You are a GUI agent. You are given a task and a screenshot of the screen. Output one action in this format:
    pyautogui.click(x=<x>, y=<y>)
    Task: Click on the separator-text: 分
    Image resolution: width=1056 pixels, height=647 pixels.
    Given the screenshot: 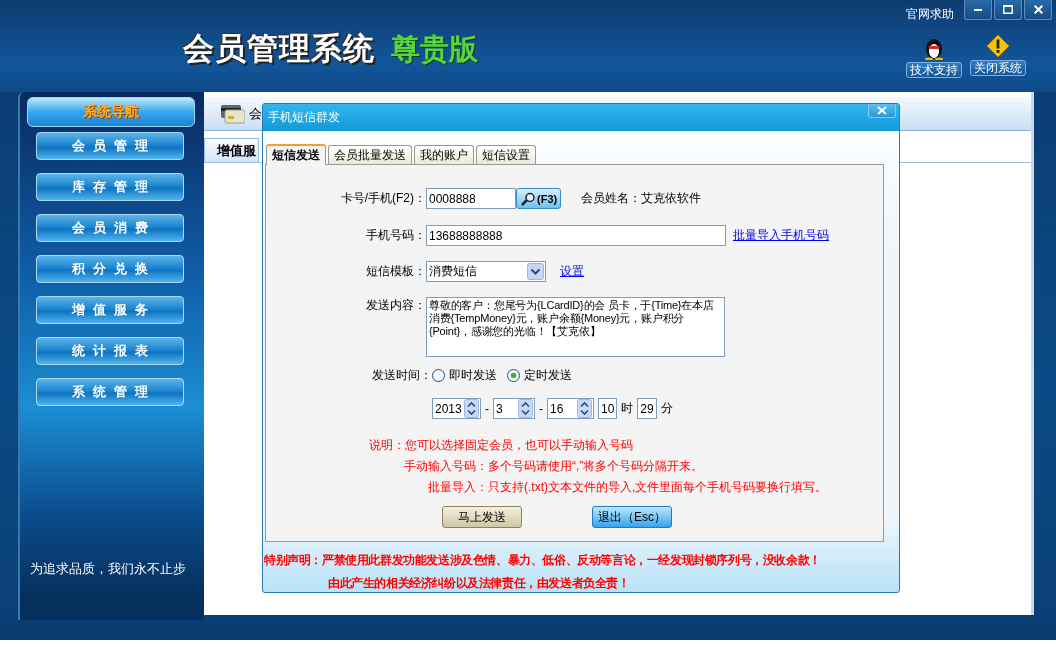 What is the action you would take?
    pyautogui.click(x=666, y=408)
    